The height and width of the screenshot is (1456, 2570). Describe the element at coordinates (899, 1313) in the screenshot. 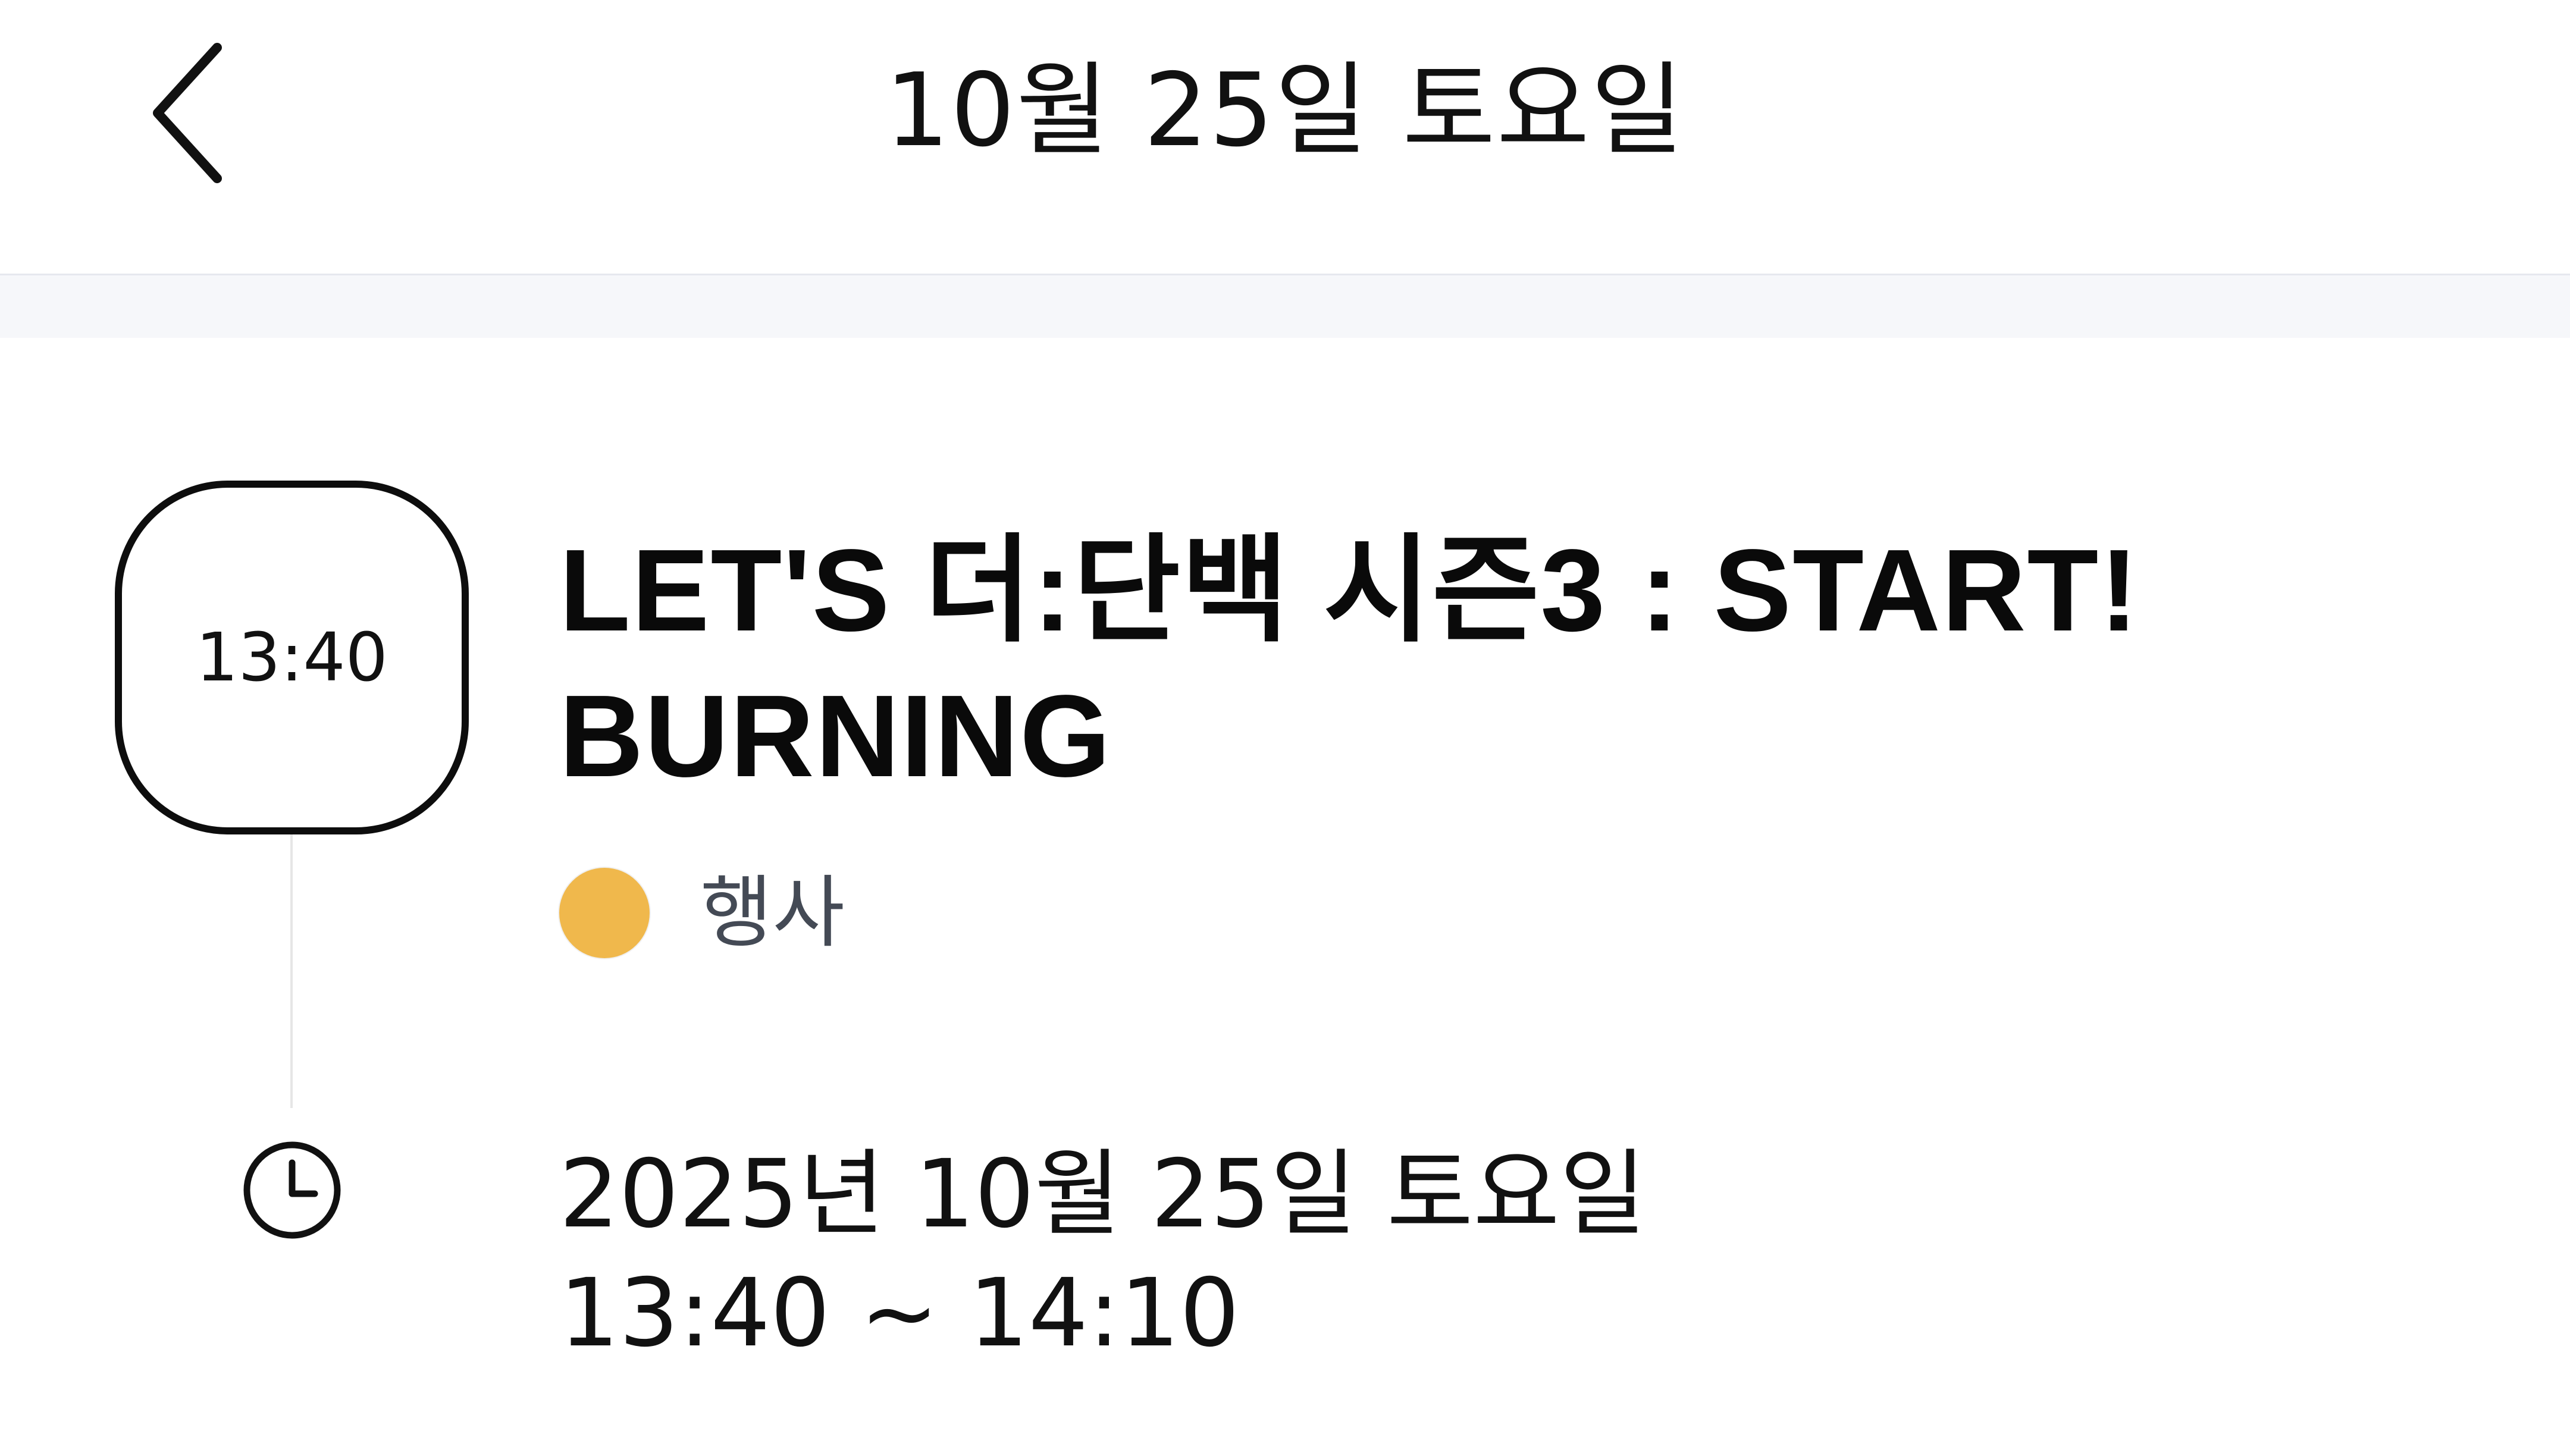

I see `event-time-range: 13:40 ~ 14:10` at that location.